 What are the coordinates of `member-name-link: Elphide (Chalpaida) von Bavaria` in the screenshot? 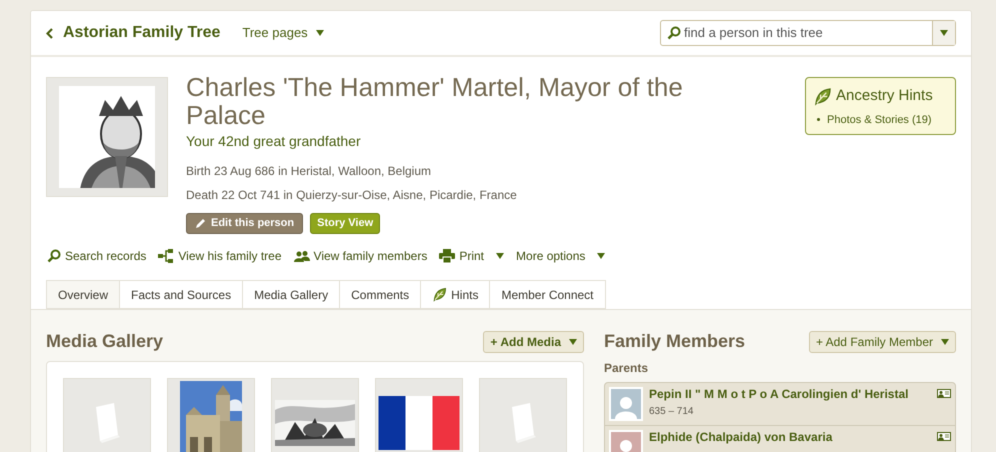 It's located at (784, 437).